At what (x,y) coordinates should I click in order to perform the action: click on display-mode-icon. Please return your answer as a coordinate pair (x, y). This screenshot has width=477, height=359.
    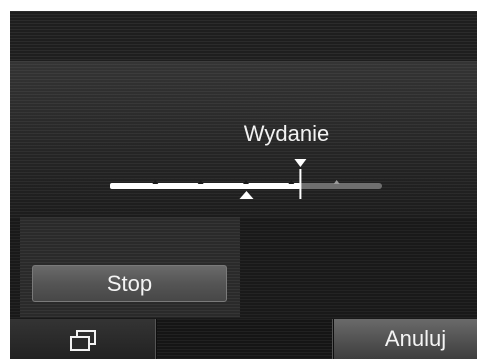
    Looking at the image, I should click on (83, 340).